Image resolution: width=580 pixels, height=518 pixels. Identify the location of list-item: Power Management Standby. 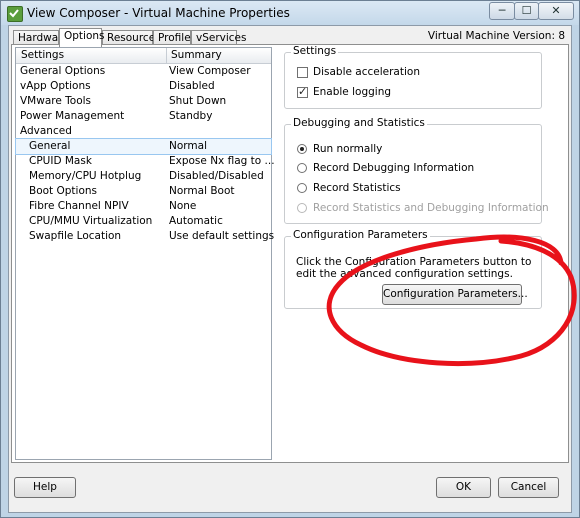
(143, 116).